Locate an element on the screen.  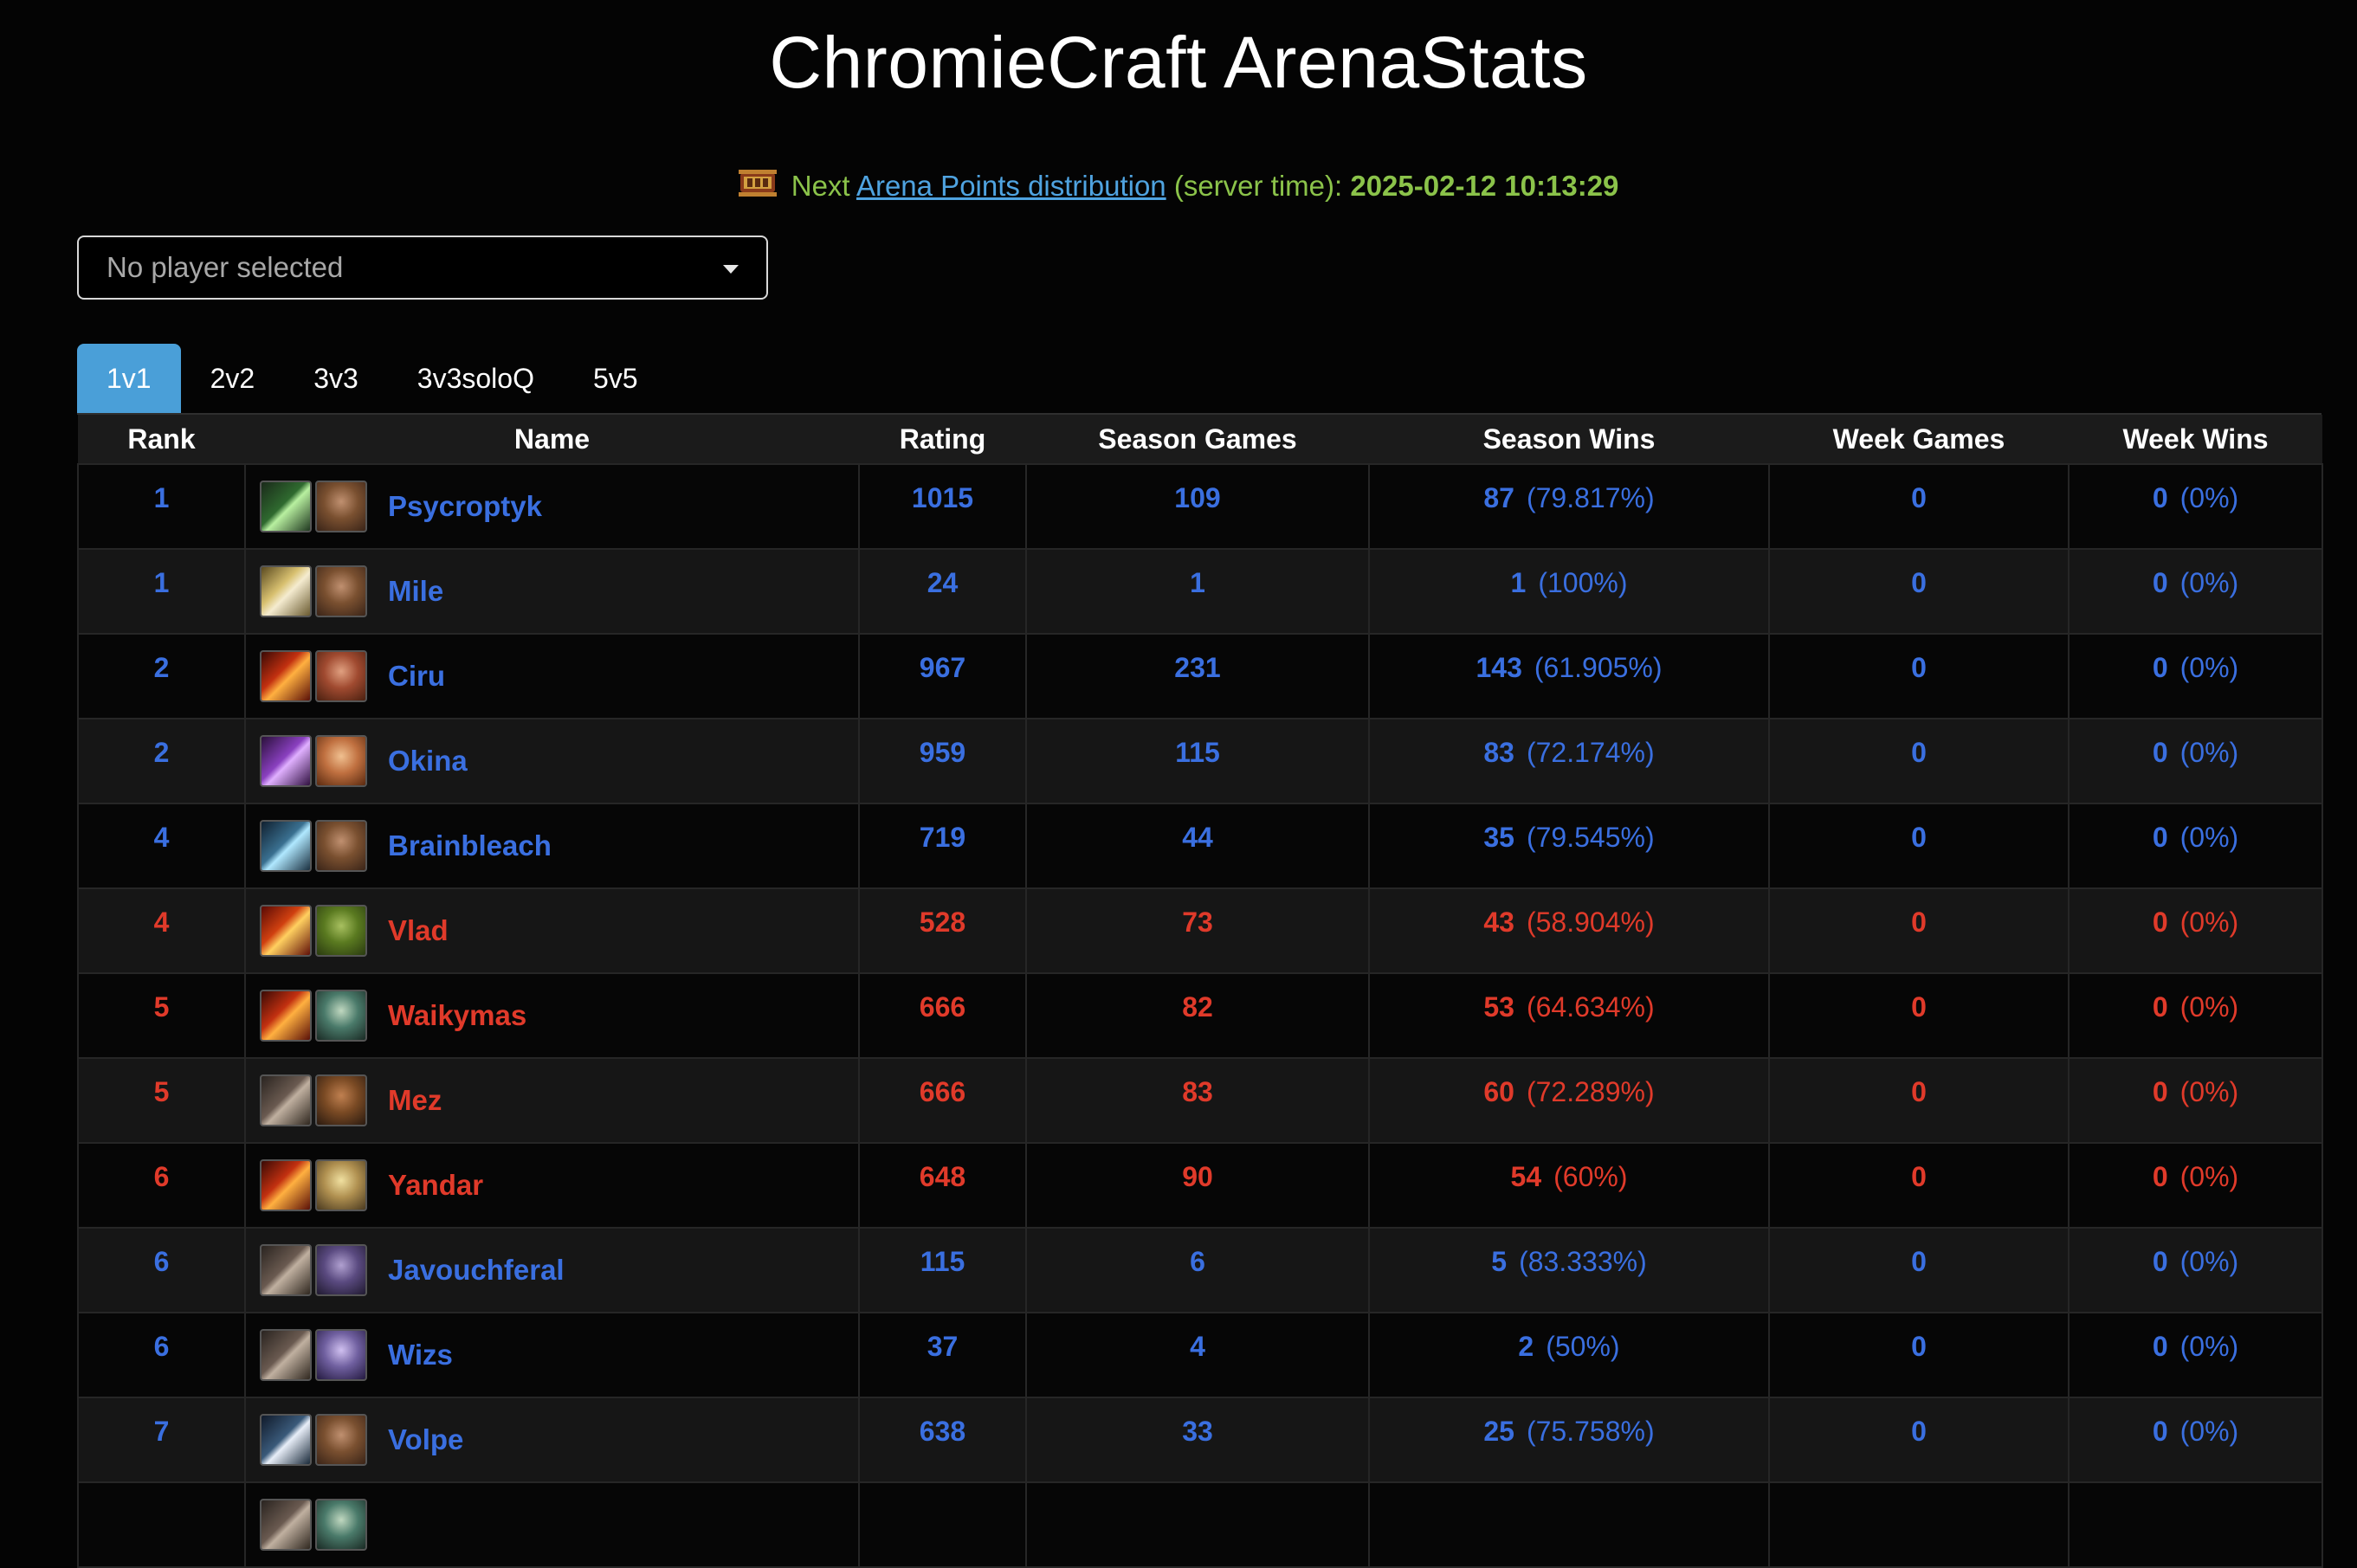
rating-cell: 1015 is located at coordinates (943, 506).